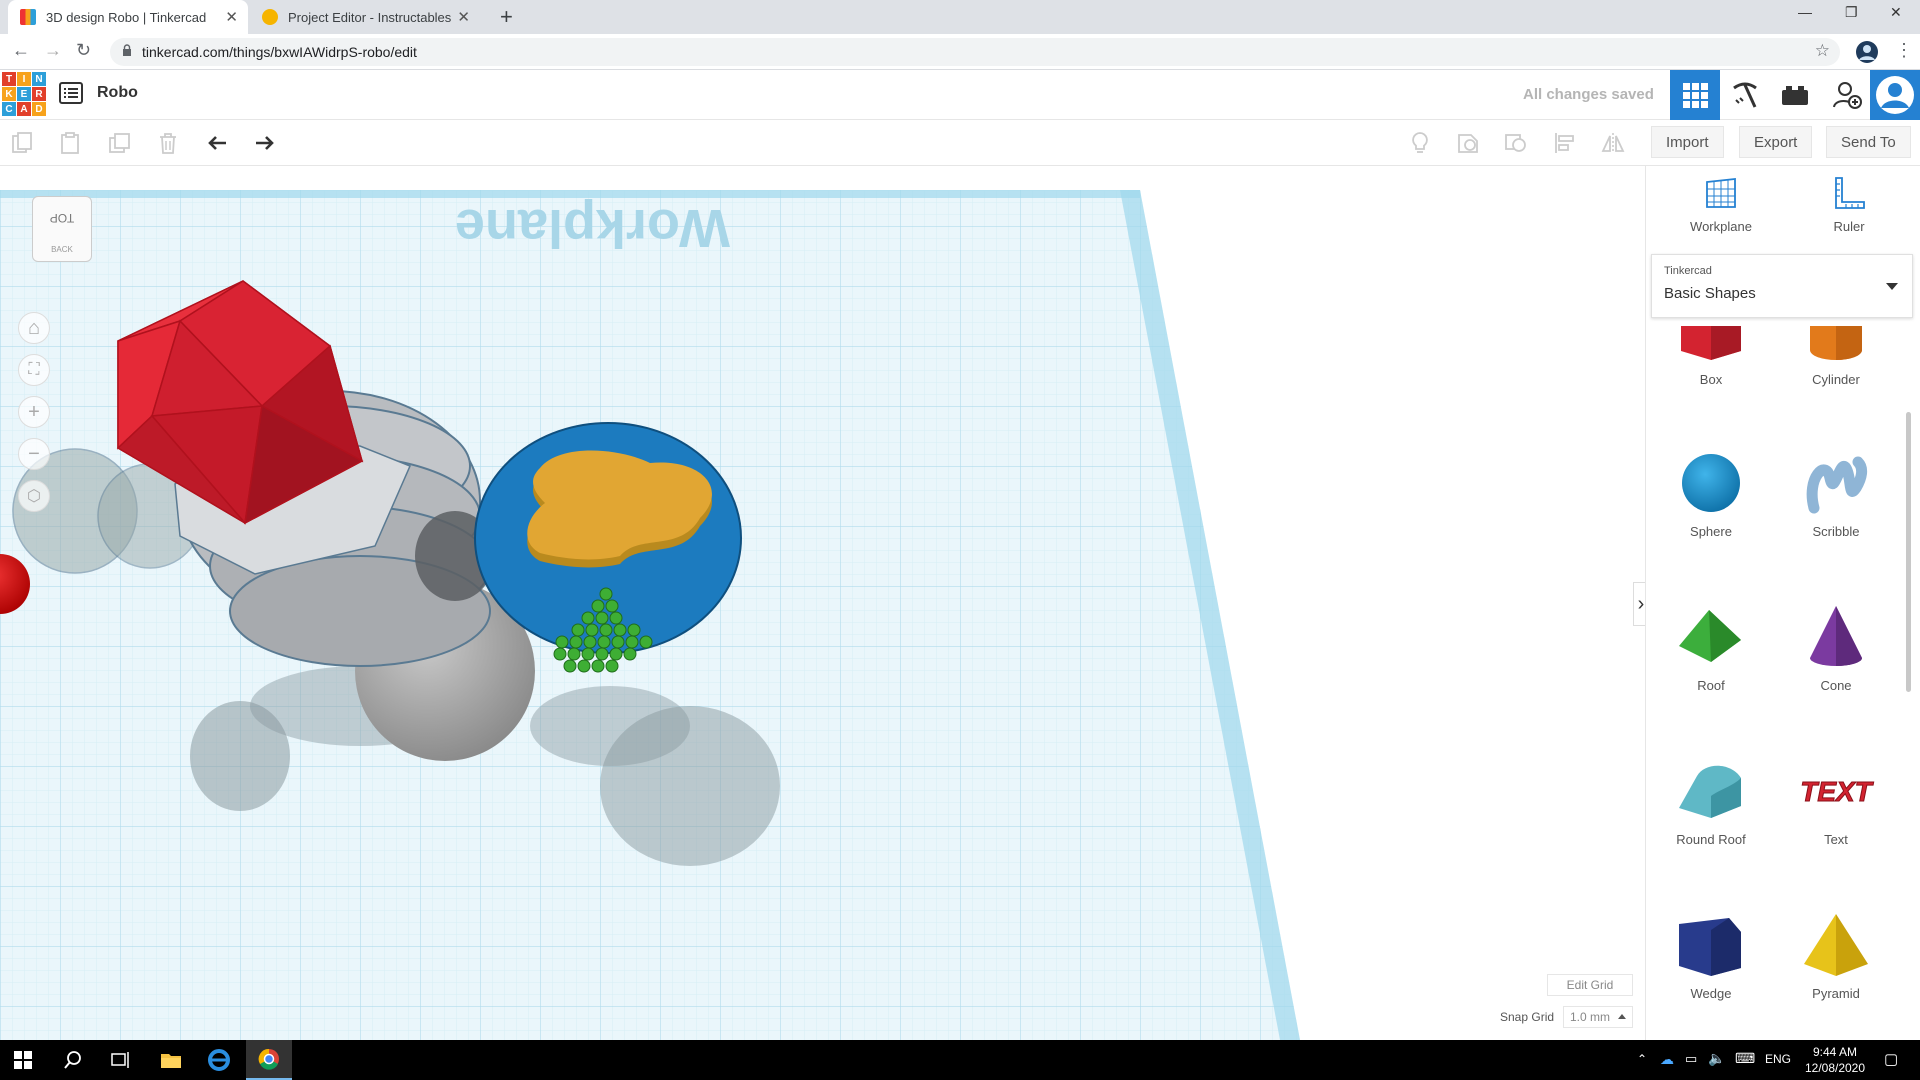 The width and height of the screenshot is (1920, 1080). I want to click on shape-cylinder: Cylinder, so click(1836, 386).